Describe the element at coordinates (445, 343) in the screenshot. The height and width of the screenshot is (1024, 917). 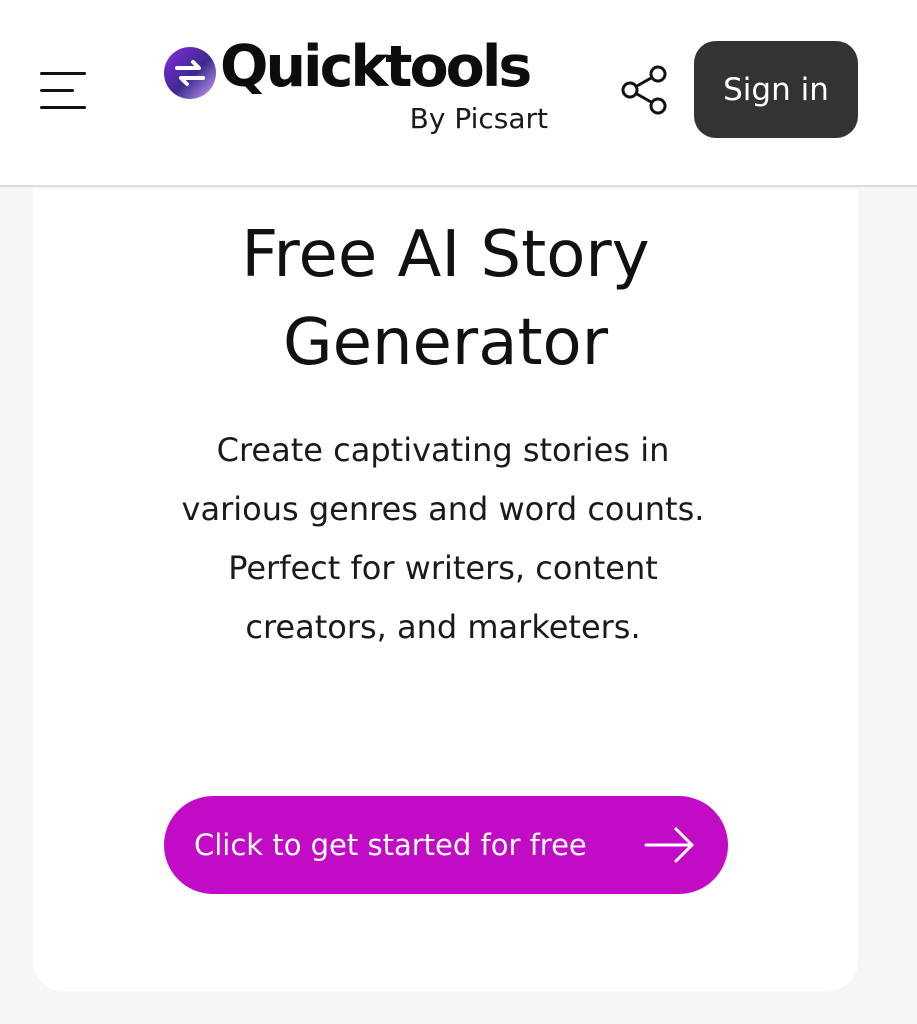
I see `title-line-2: Generator` at that location.